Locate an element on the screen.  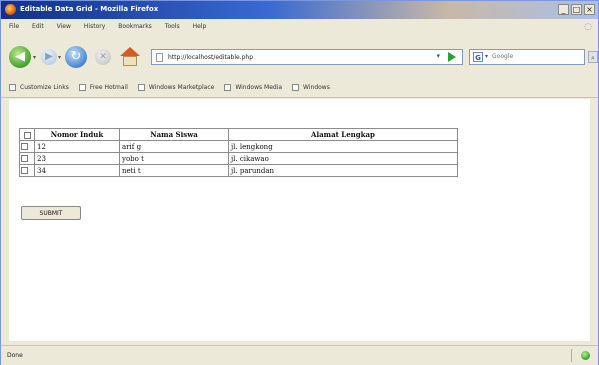
page-icon is located at coordinates (159, 57).